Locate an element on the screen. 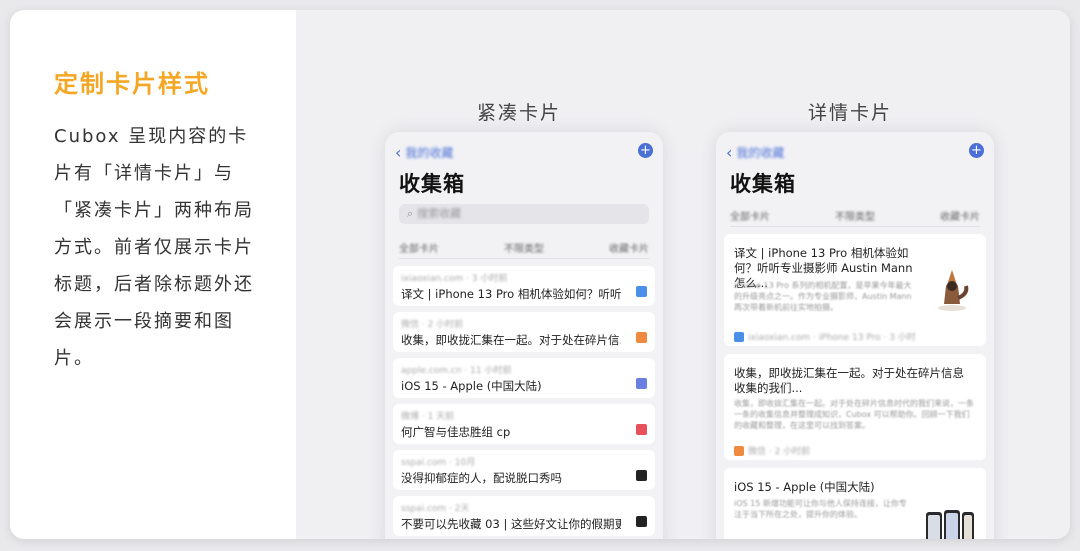 The image size is (1080, 551). list-item: 微博 · 1 天前 何广智与佳忠胜组 cp is located at coordinates (524, 424).